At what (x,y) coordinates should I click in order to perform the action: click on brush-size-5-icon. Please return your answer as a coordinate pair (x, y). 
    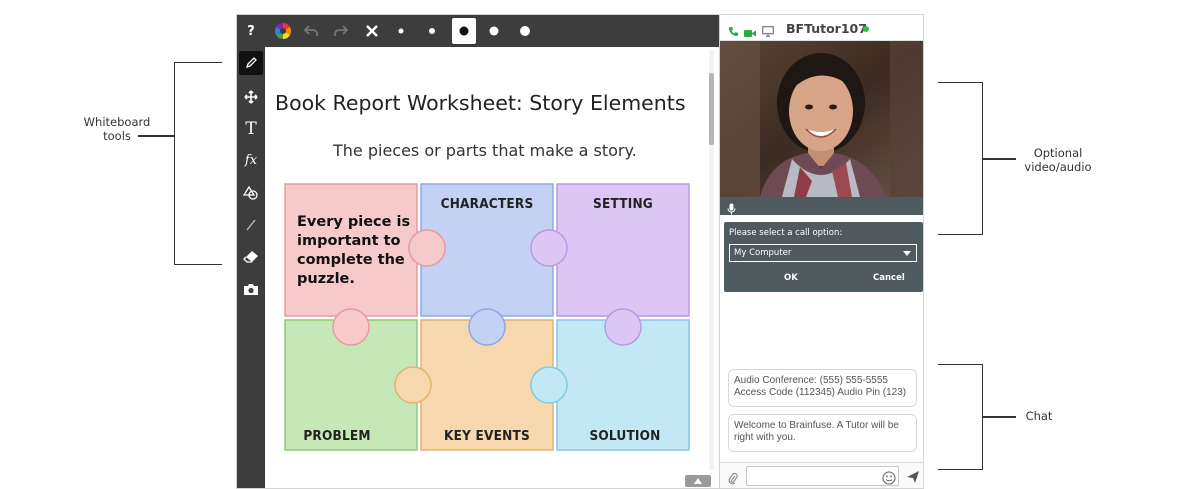
    Looking at the image, I should click on (525, 31).